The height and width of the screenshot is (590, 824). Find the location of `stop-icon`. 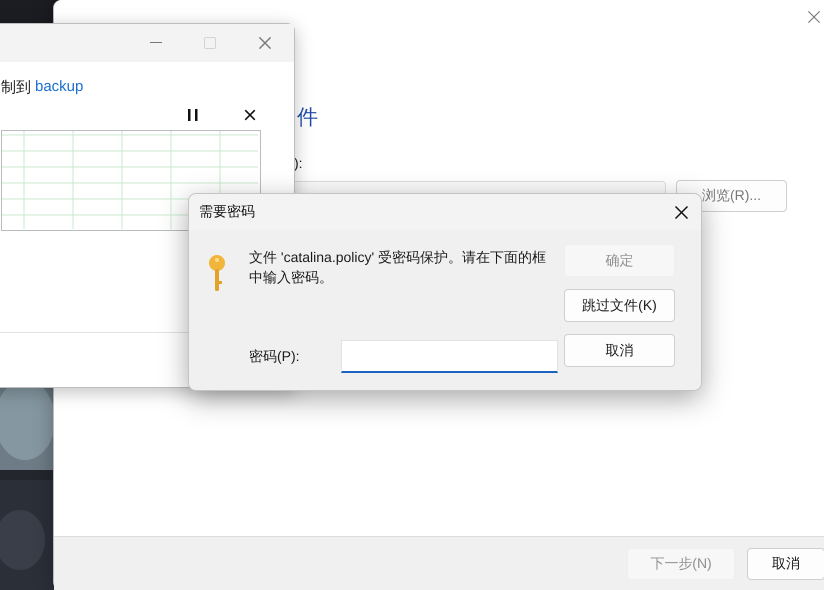

stop-icon is located at coordinates (250, 115).